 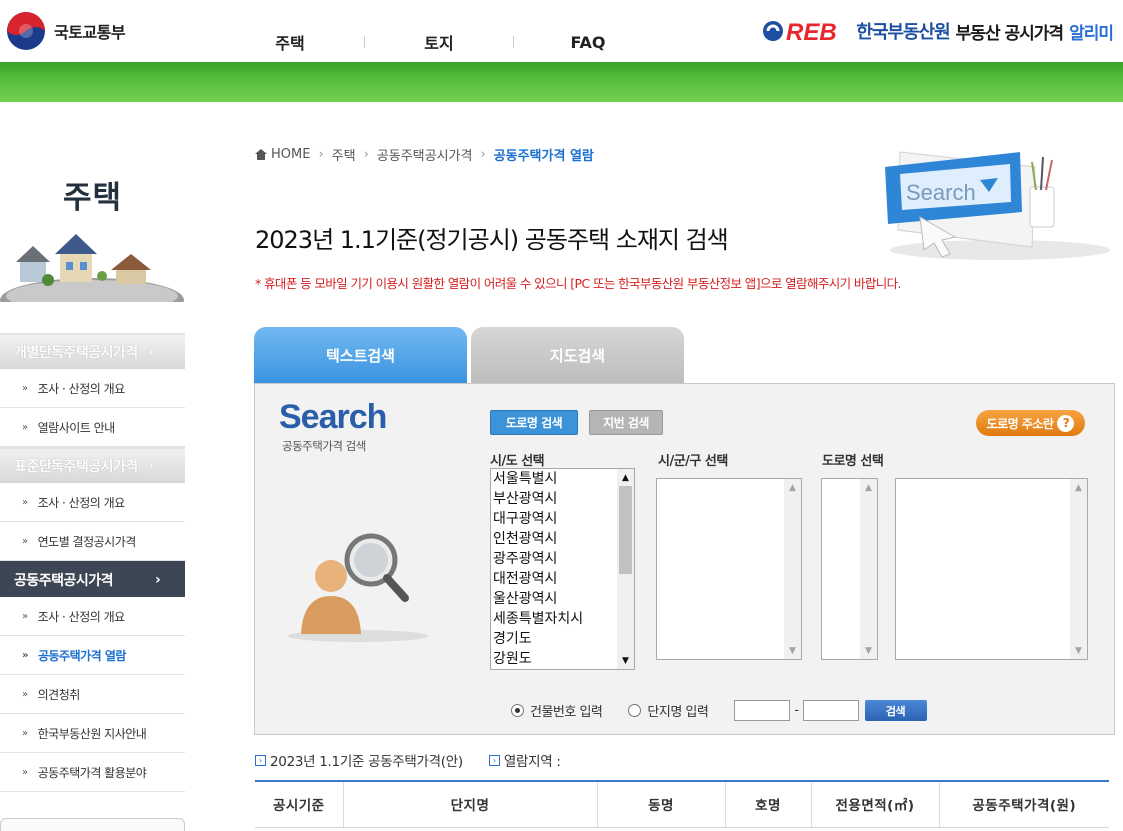 What do you see at coordinates (333, 417) in the screenshot?
I see `search-logo: Search` at bounding box center [333, 417].